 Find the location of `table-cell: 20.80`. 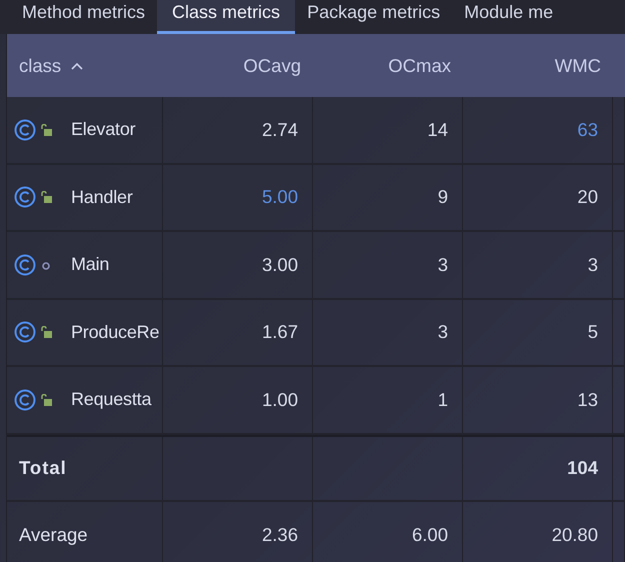

table-cell: 20.80 is located at coordinates (575, 535).